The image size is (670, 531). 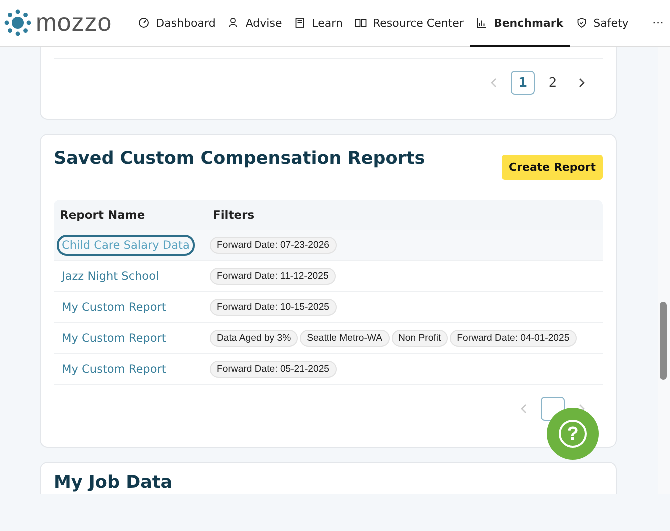 I want to click on create-report-button: Create Report, so click(x=552, y=167).